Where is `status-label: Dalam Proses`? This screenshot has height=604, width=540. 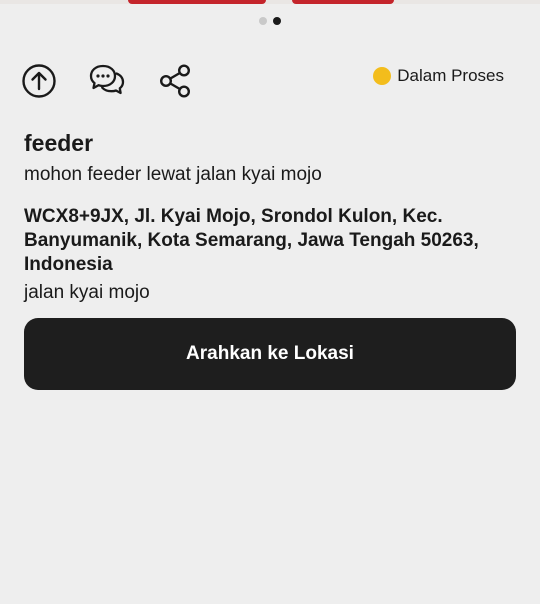
status-label: Dalam Proses is located at coordinates (450, 75).